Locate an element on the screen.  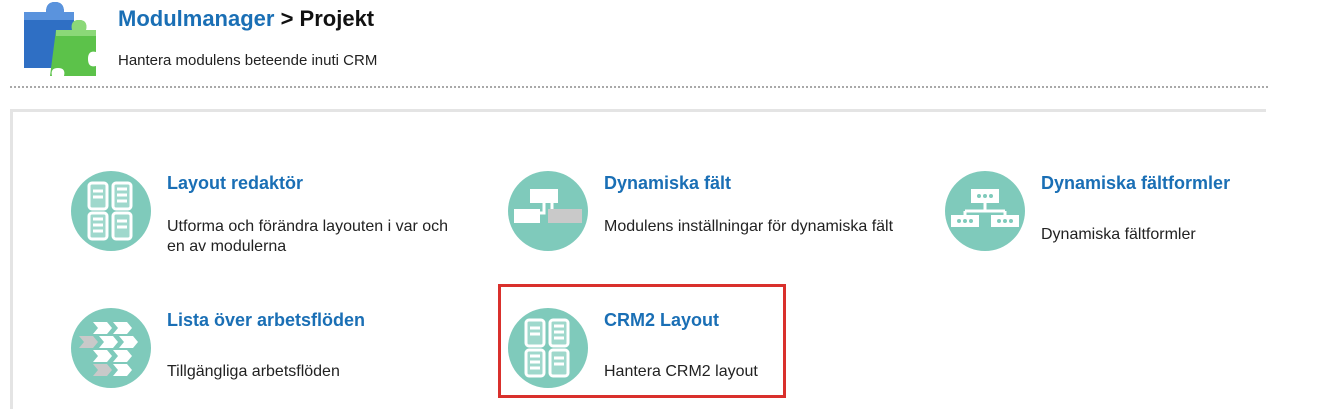
tile-title: Layout redaktör is located at coordinates (235, 183).